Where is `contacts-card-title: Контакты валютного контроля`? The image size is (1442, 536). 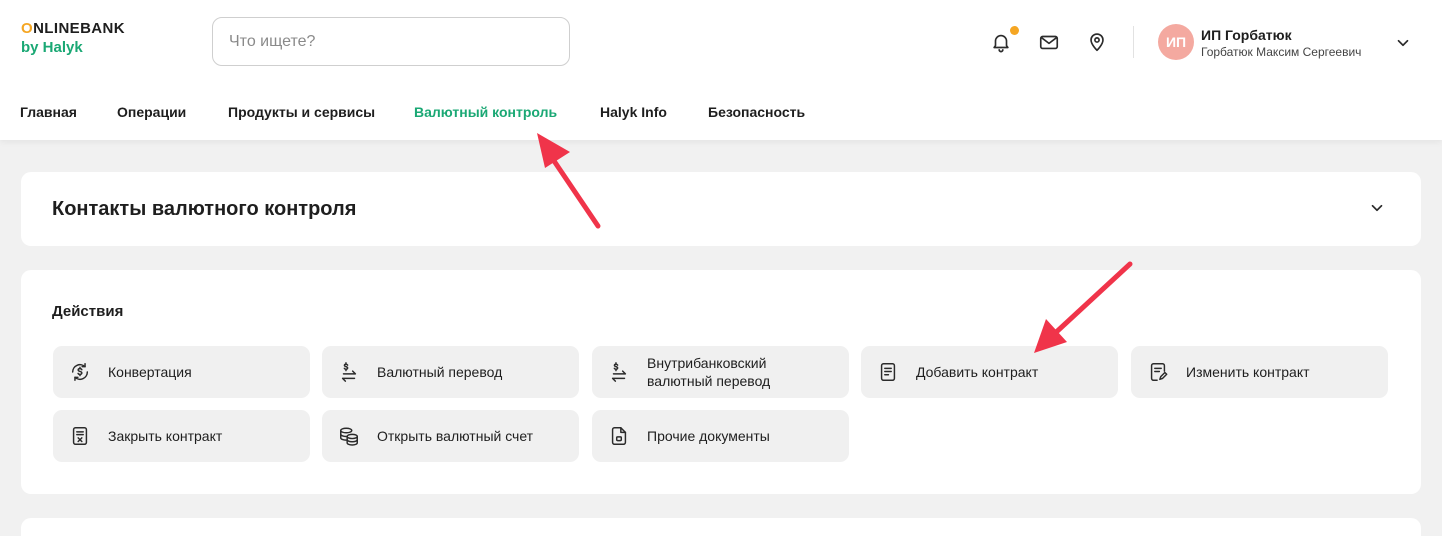
contacts-card-title: Контакты валютного контроля is located at coordinates (204, 209).